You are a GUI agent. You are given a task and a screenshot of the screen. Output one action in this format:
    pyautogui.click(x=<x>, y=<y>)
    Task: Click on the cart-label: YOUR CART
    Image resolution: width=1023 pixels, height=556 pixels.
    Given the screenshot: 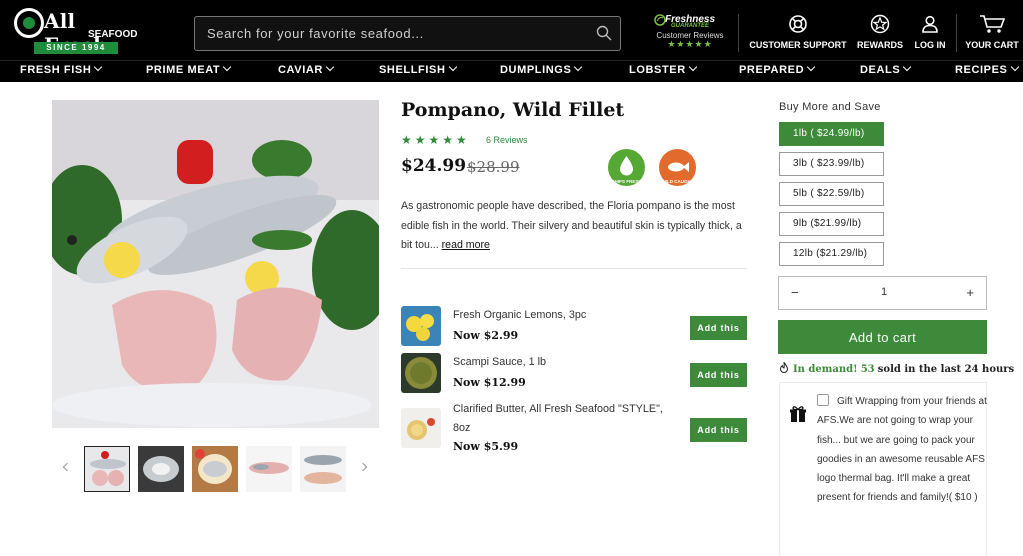 What is the action you would take?
    pyautogui.click(x=992, y=45)
    